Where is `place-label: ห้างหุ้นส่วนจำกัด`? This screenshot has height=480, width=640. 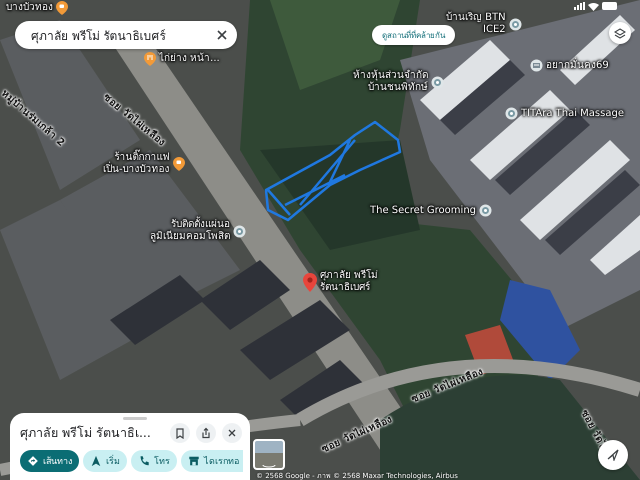
place-label: ห้างหุ้นส่วนจำกัด is located at coordinates (390, 76).